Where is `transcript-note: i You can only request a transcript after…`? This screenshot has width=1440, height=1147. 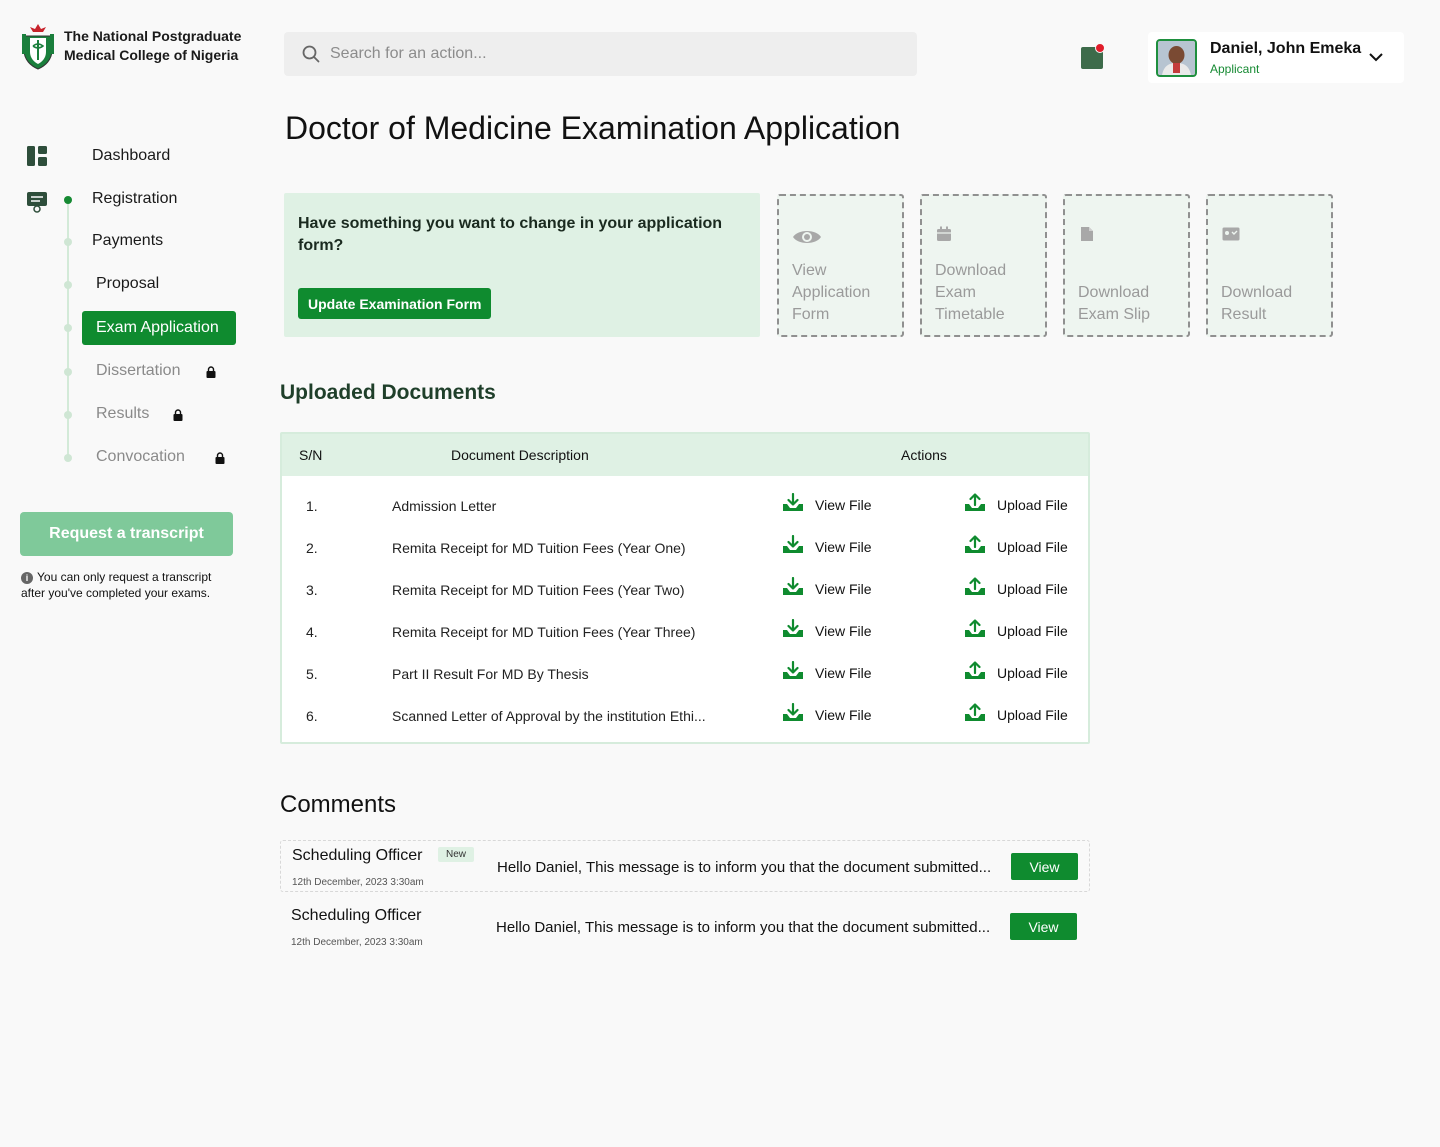 transcript-note: i You can only request a transcript after… is located at coordinates (128, 585).